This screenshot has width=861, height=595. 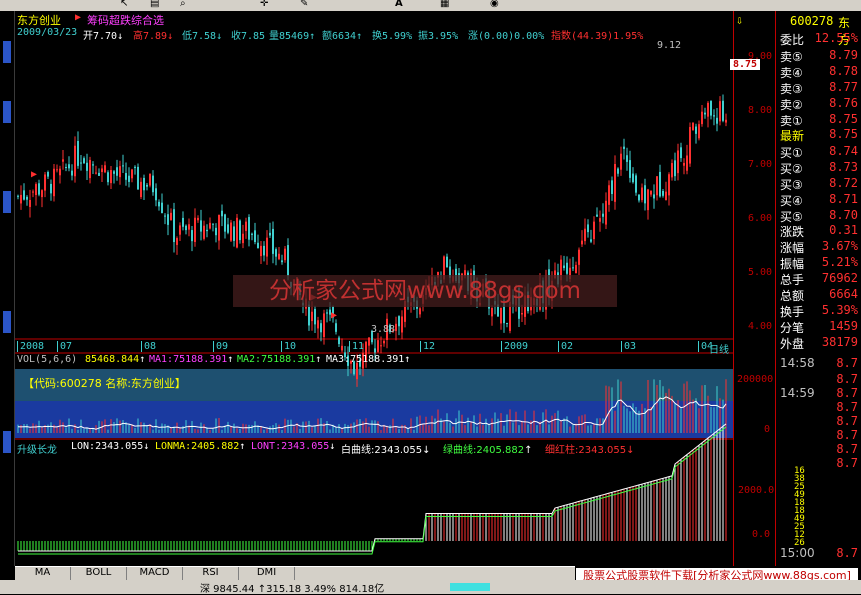 What do you see at coordinates (342, 34) in the screenshot?
I see `amount-label: 额6634↑` at bounding box center [342, 34].